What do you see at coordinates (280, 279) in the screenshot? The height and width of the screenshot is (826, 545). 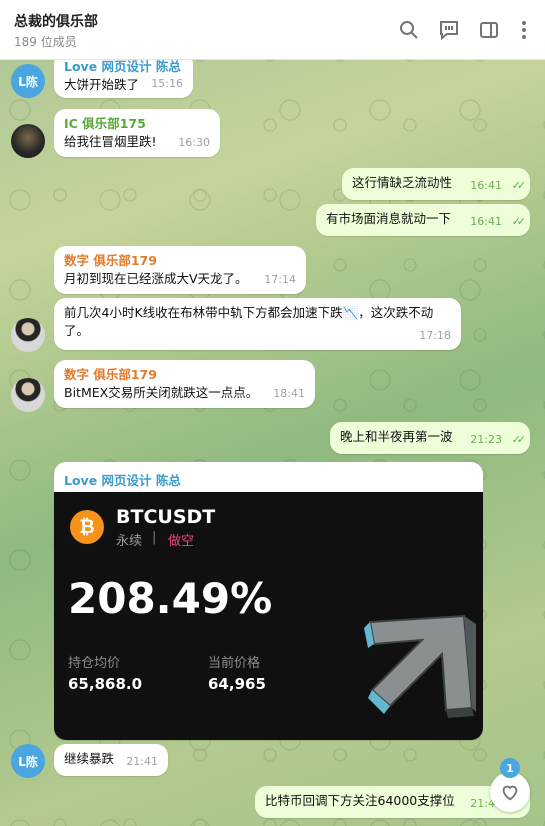 I see `message-time: 17:14` at bounding box center [280, 279].